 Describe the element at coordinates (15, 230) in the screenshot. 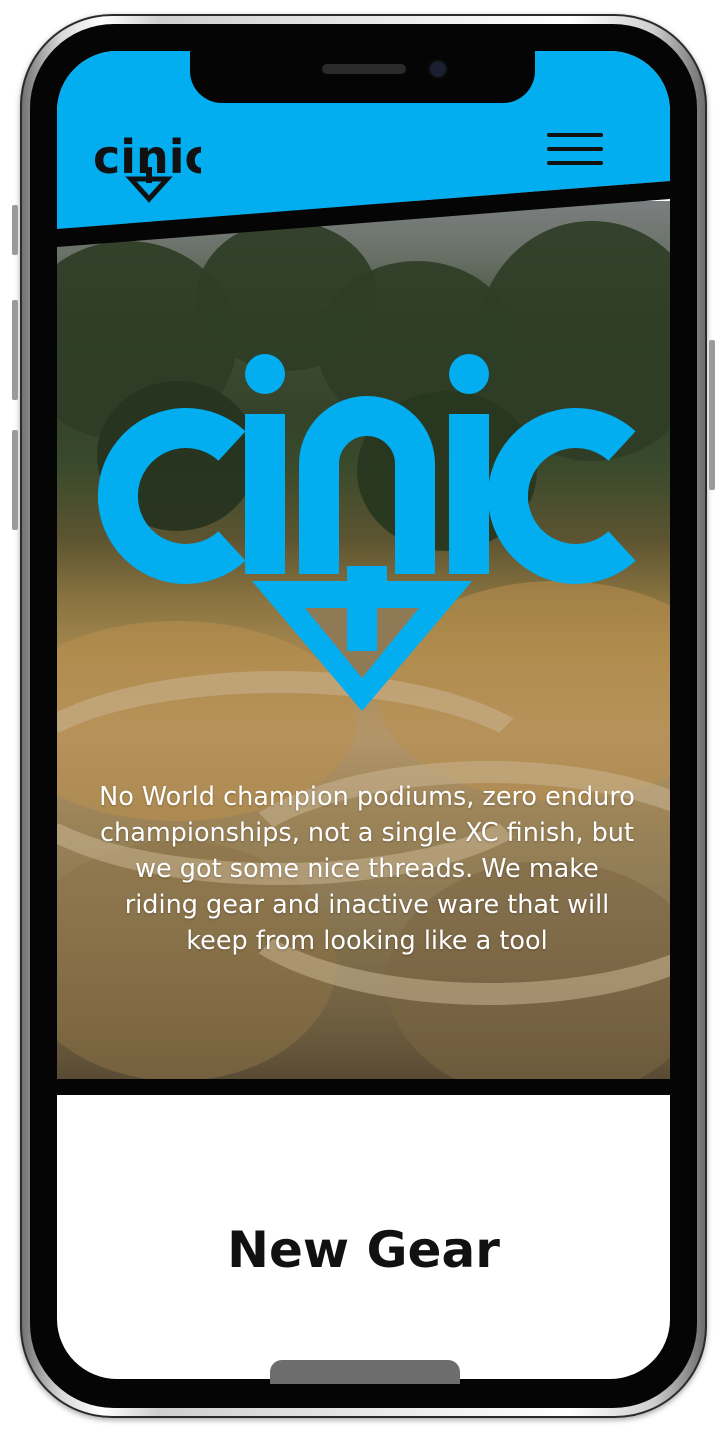

I see `side-button-mute` at that location.